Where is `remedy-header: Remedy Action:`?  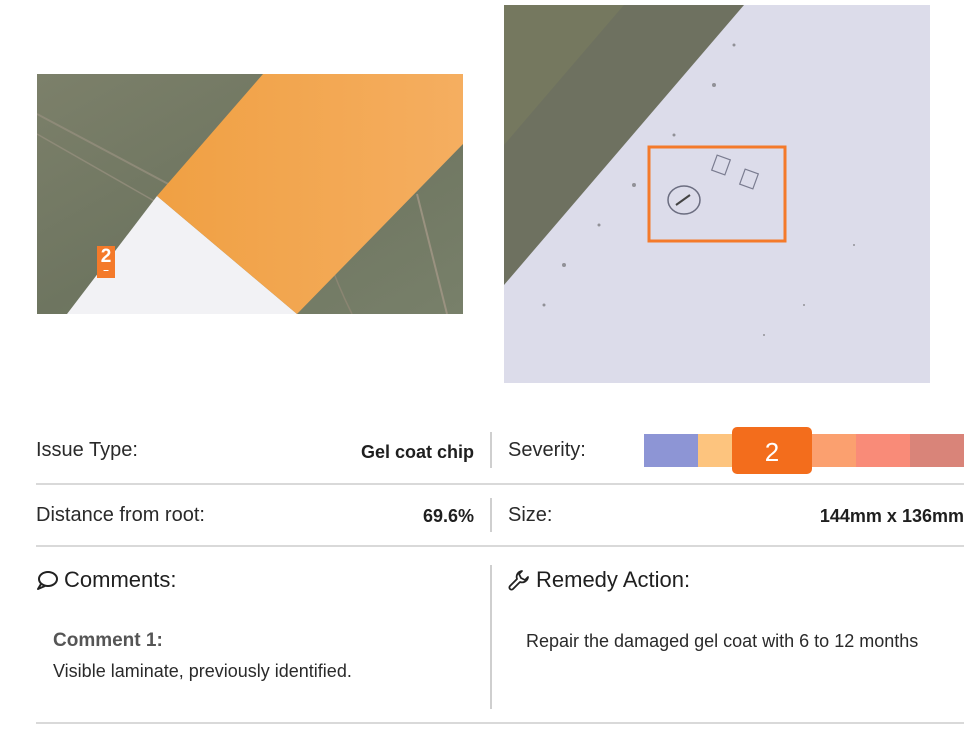 remedy-header: Remedy Action: is located at coordinates (599, 580).